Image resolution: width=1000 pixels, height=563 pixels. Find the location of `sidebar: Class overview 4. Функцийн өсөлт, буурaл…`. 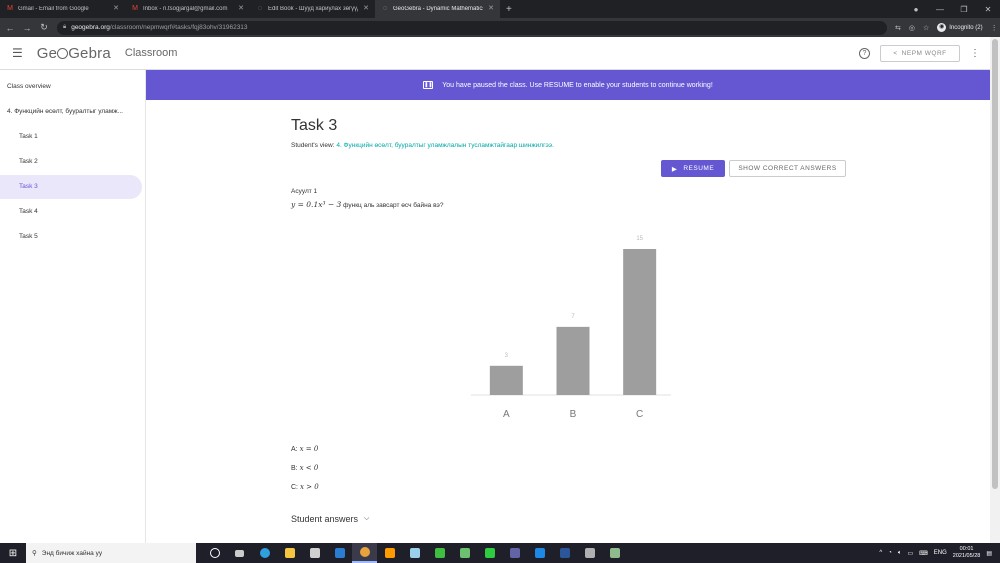

sidebar: Class overview 4. Функцийн өсөлт, буурaл… is located at coordinates (73, 306).